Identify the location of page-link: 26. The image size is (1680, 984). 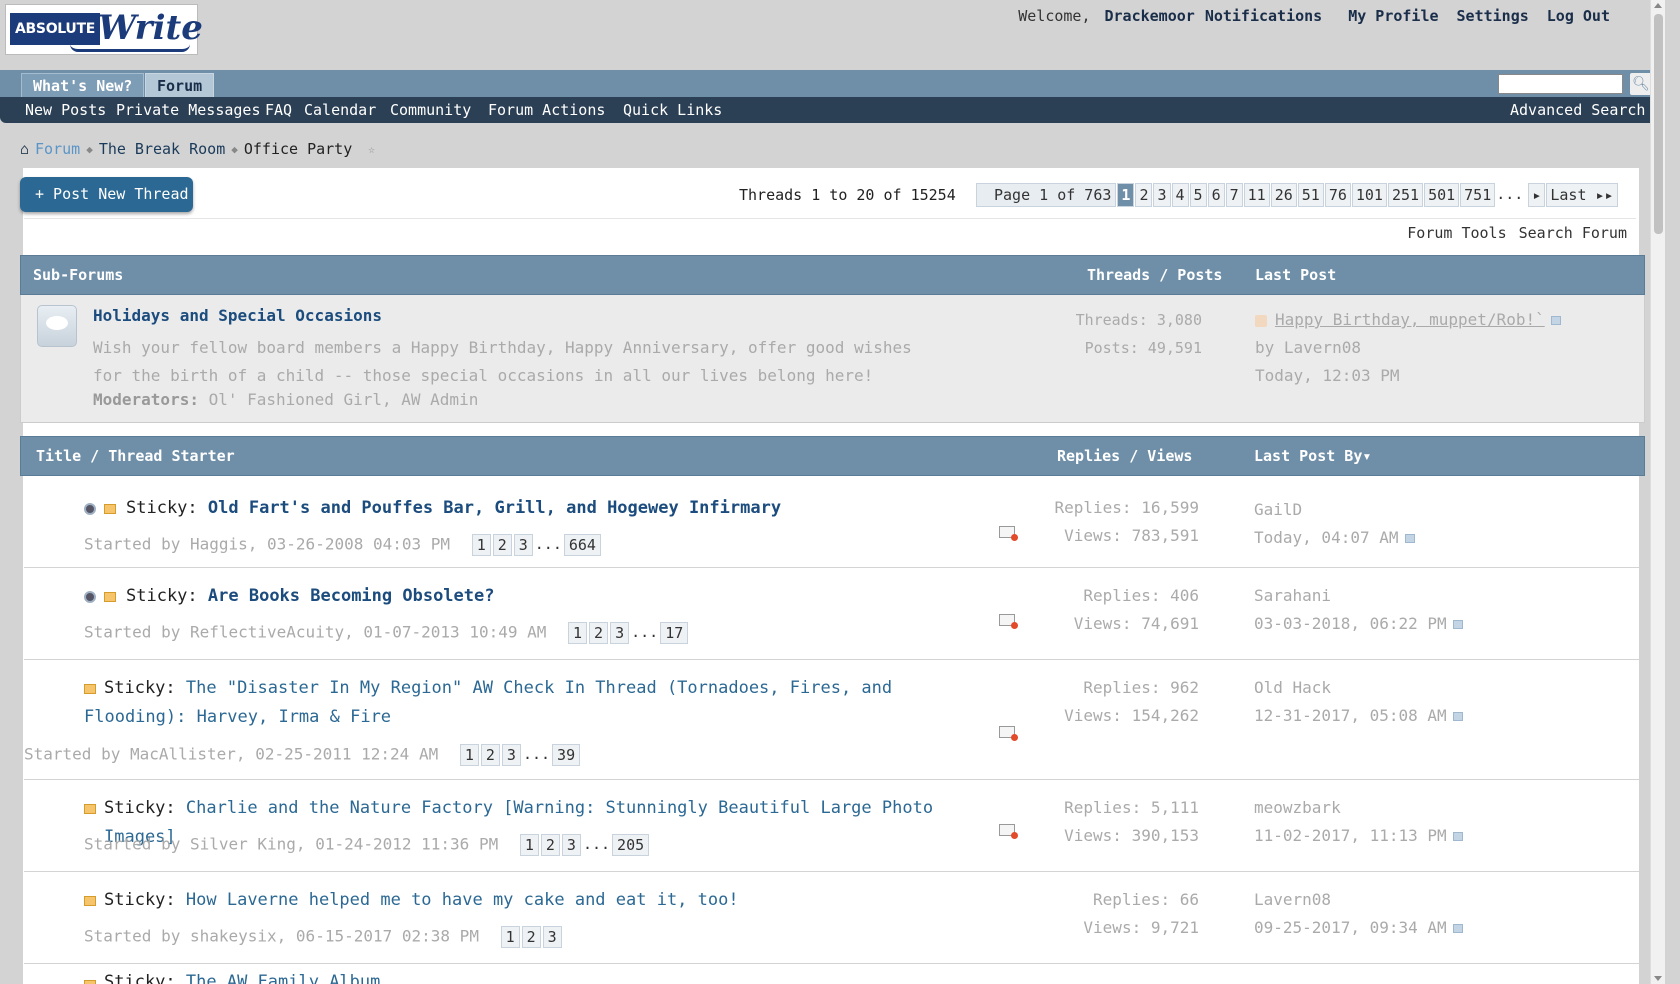
(1283, 195).